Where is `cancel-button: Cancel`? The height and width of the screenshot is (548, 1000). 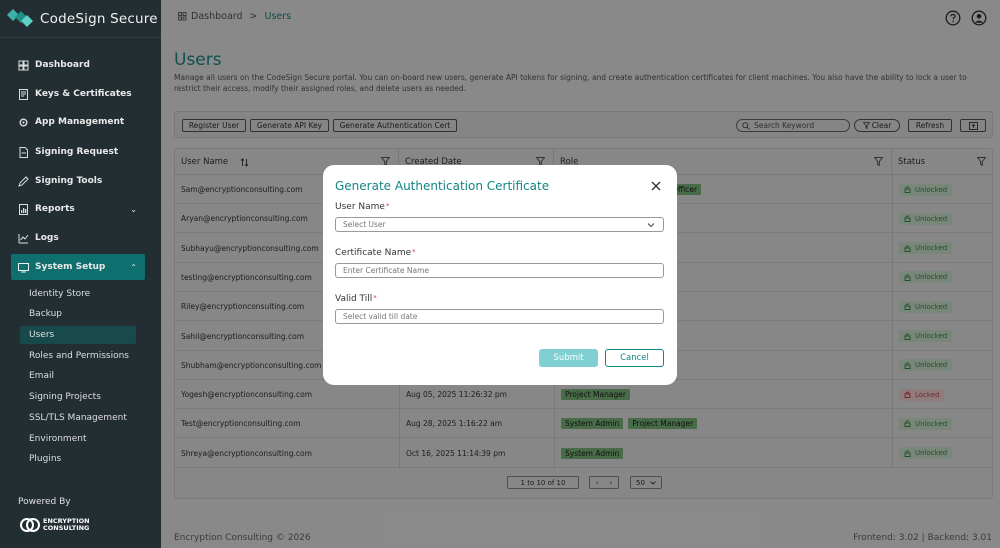 cancel-button: Cancel is located at coordinates (634, 358).